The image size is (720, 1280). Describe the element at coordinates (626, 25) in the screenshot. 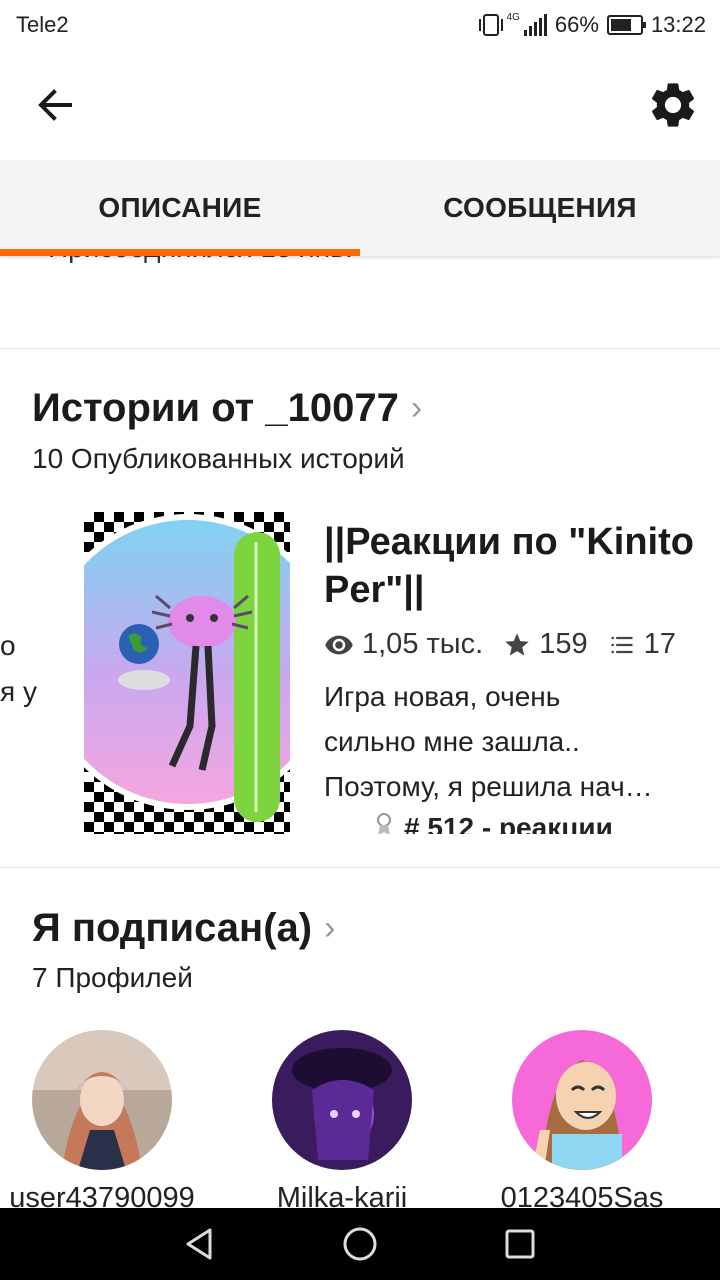

I see `battery-icon` at that location.